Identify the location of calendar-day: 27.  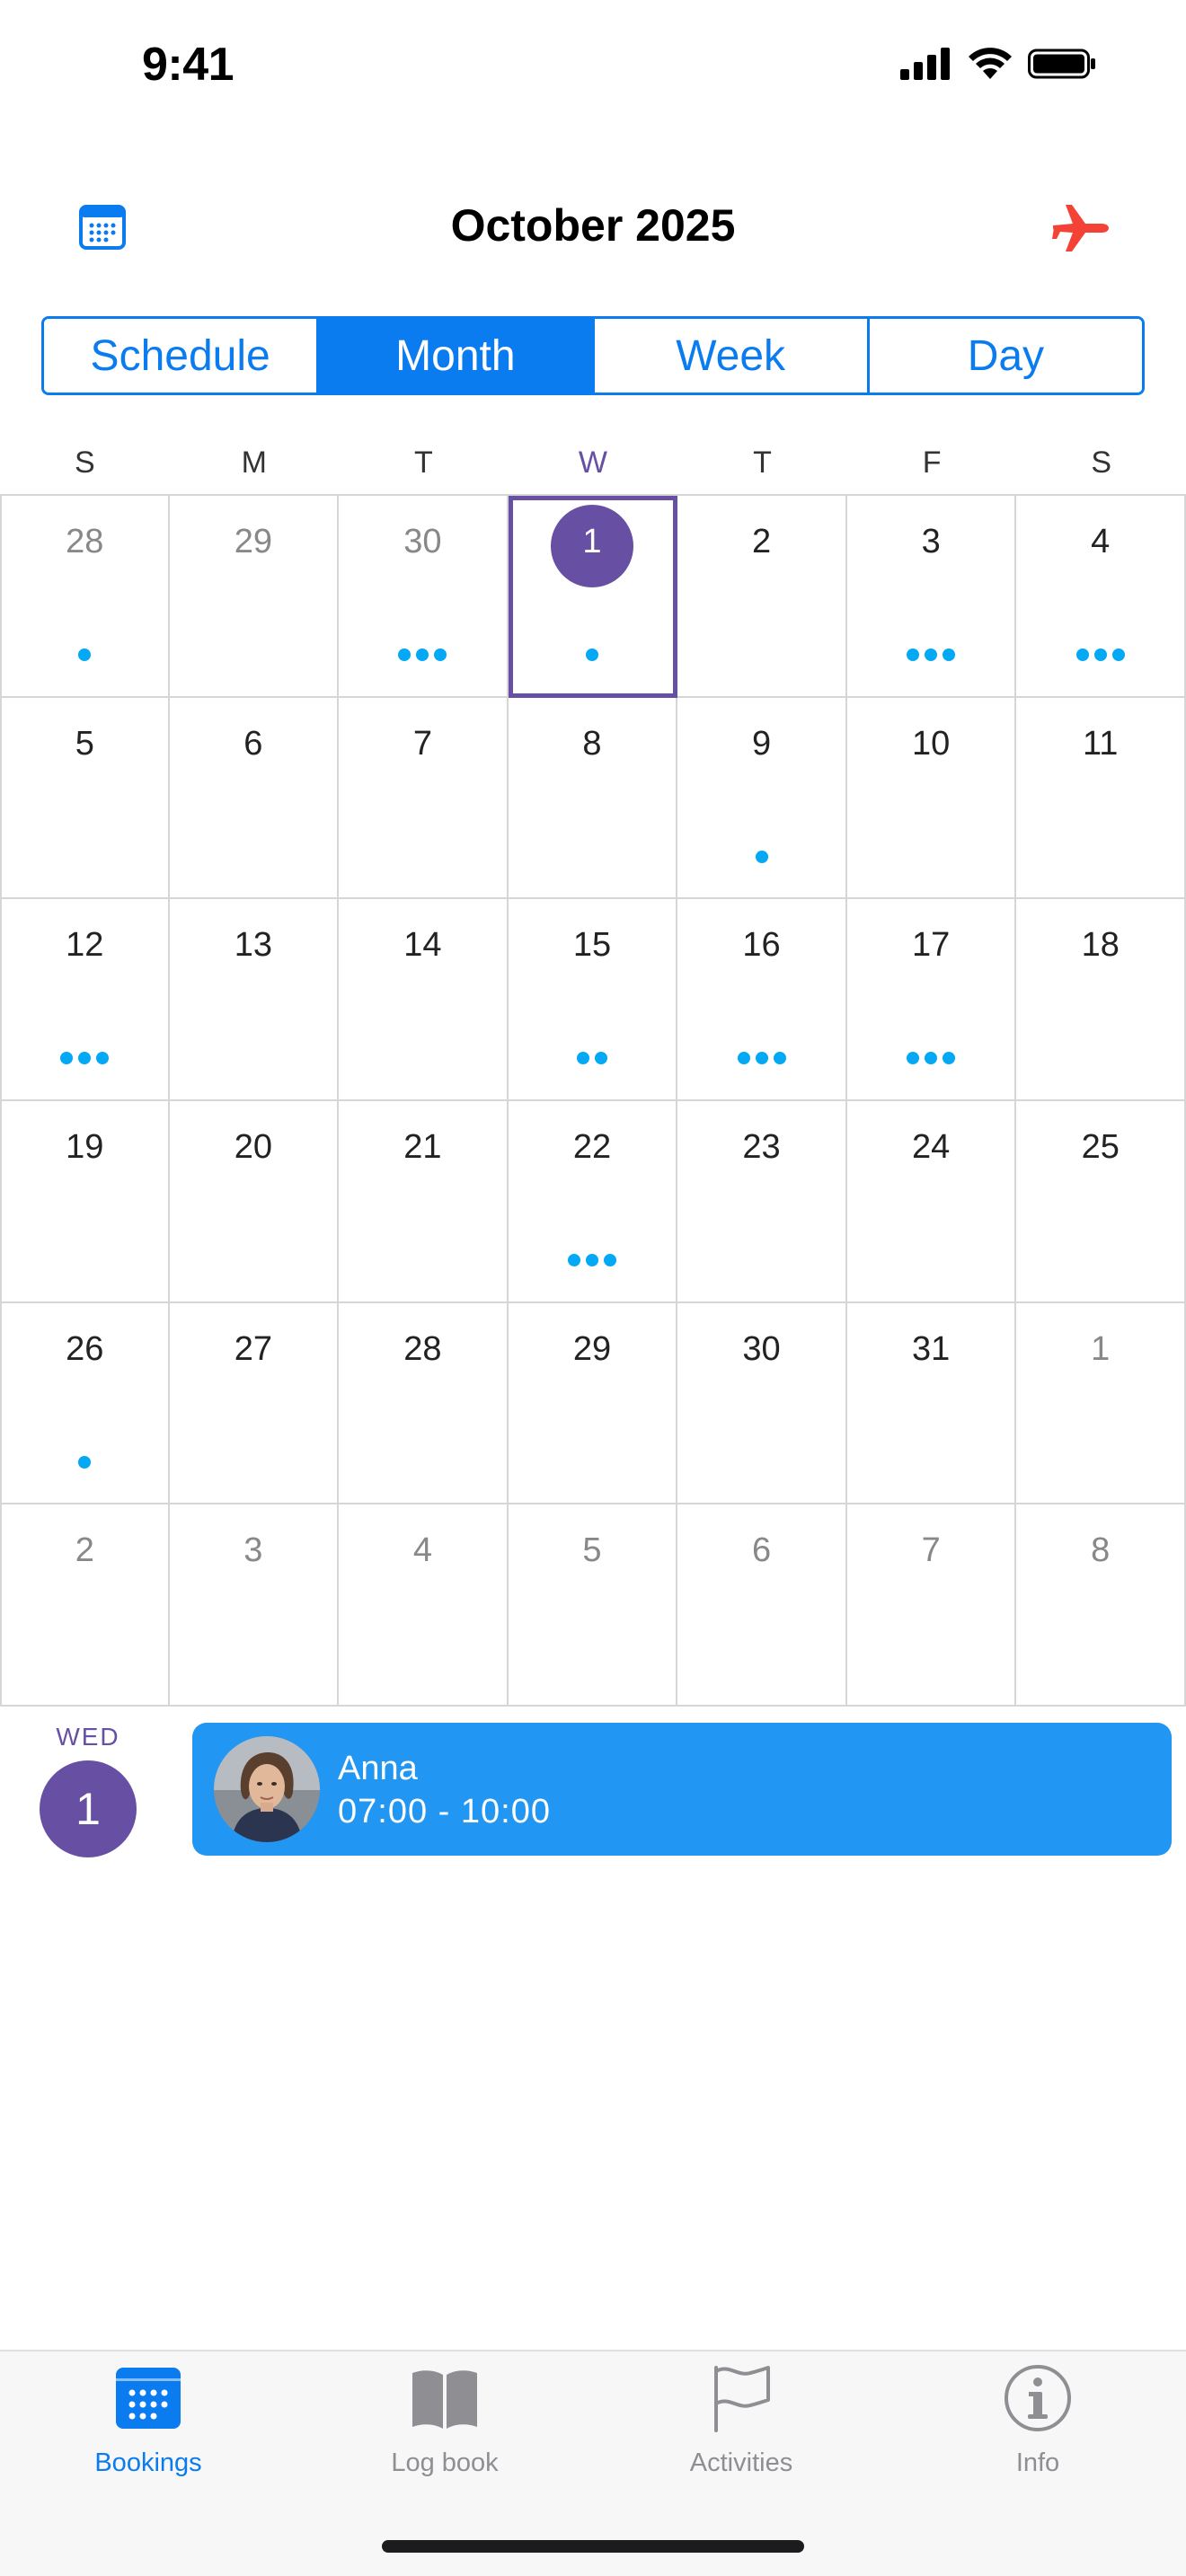
(254, 1403).